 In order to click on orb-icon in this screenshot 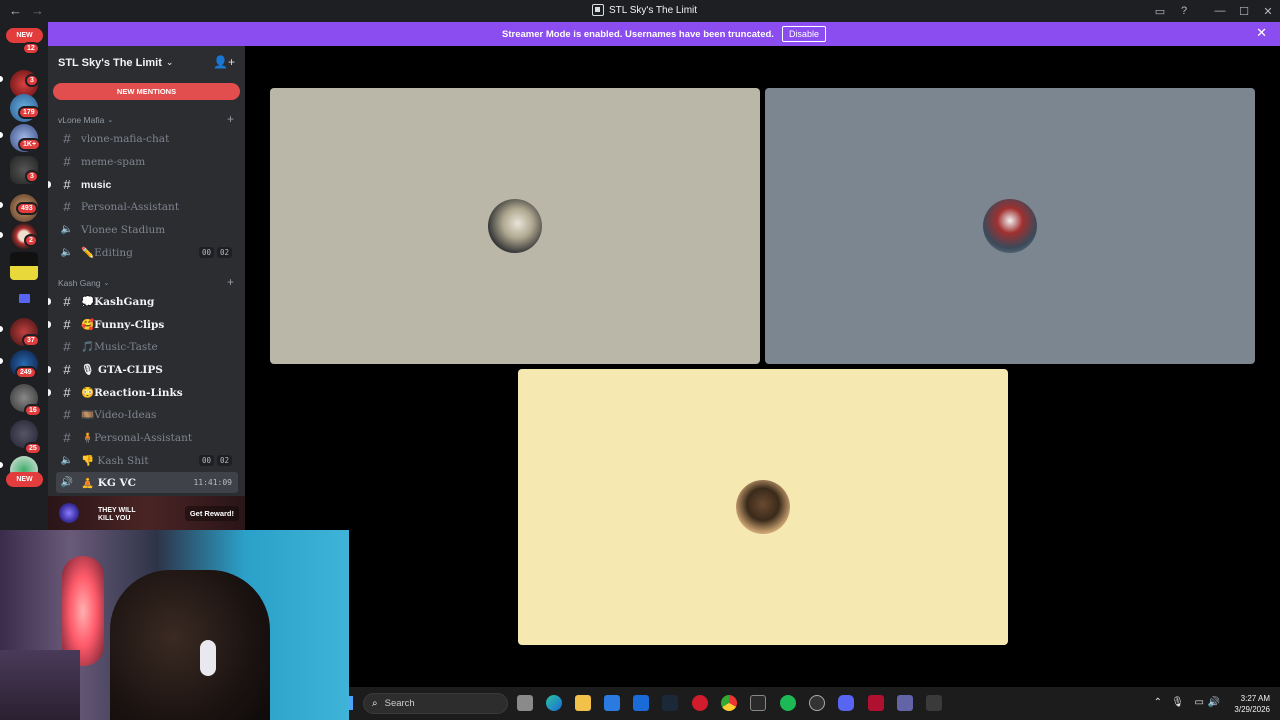, I will do `click(69, 513)`.